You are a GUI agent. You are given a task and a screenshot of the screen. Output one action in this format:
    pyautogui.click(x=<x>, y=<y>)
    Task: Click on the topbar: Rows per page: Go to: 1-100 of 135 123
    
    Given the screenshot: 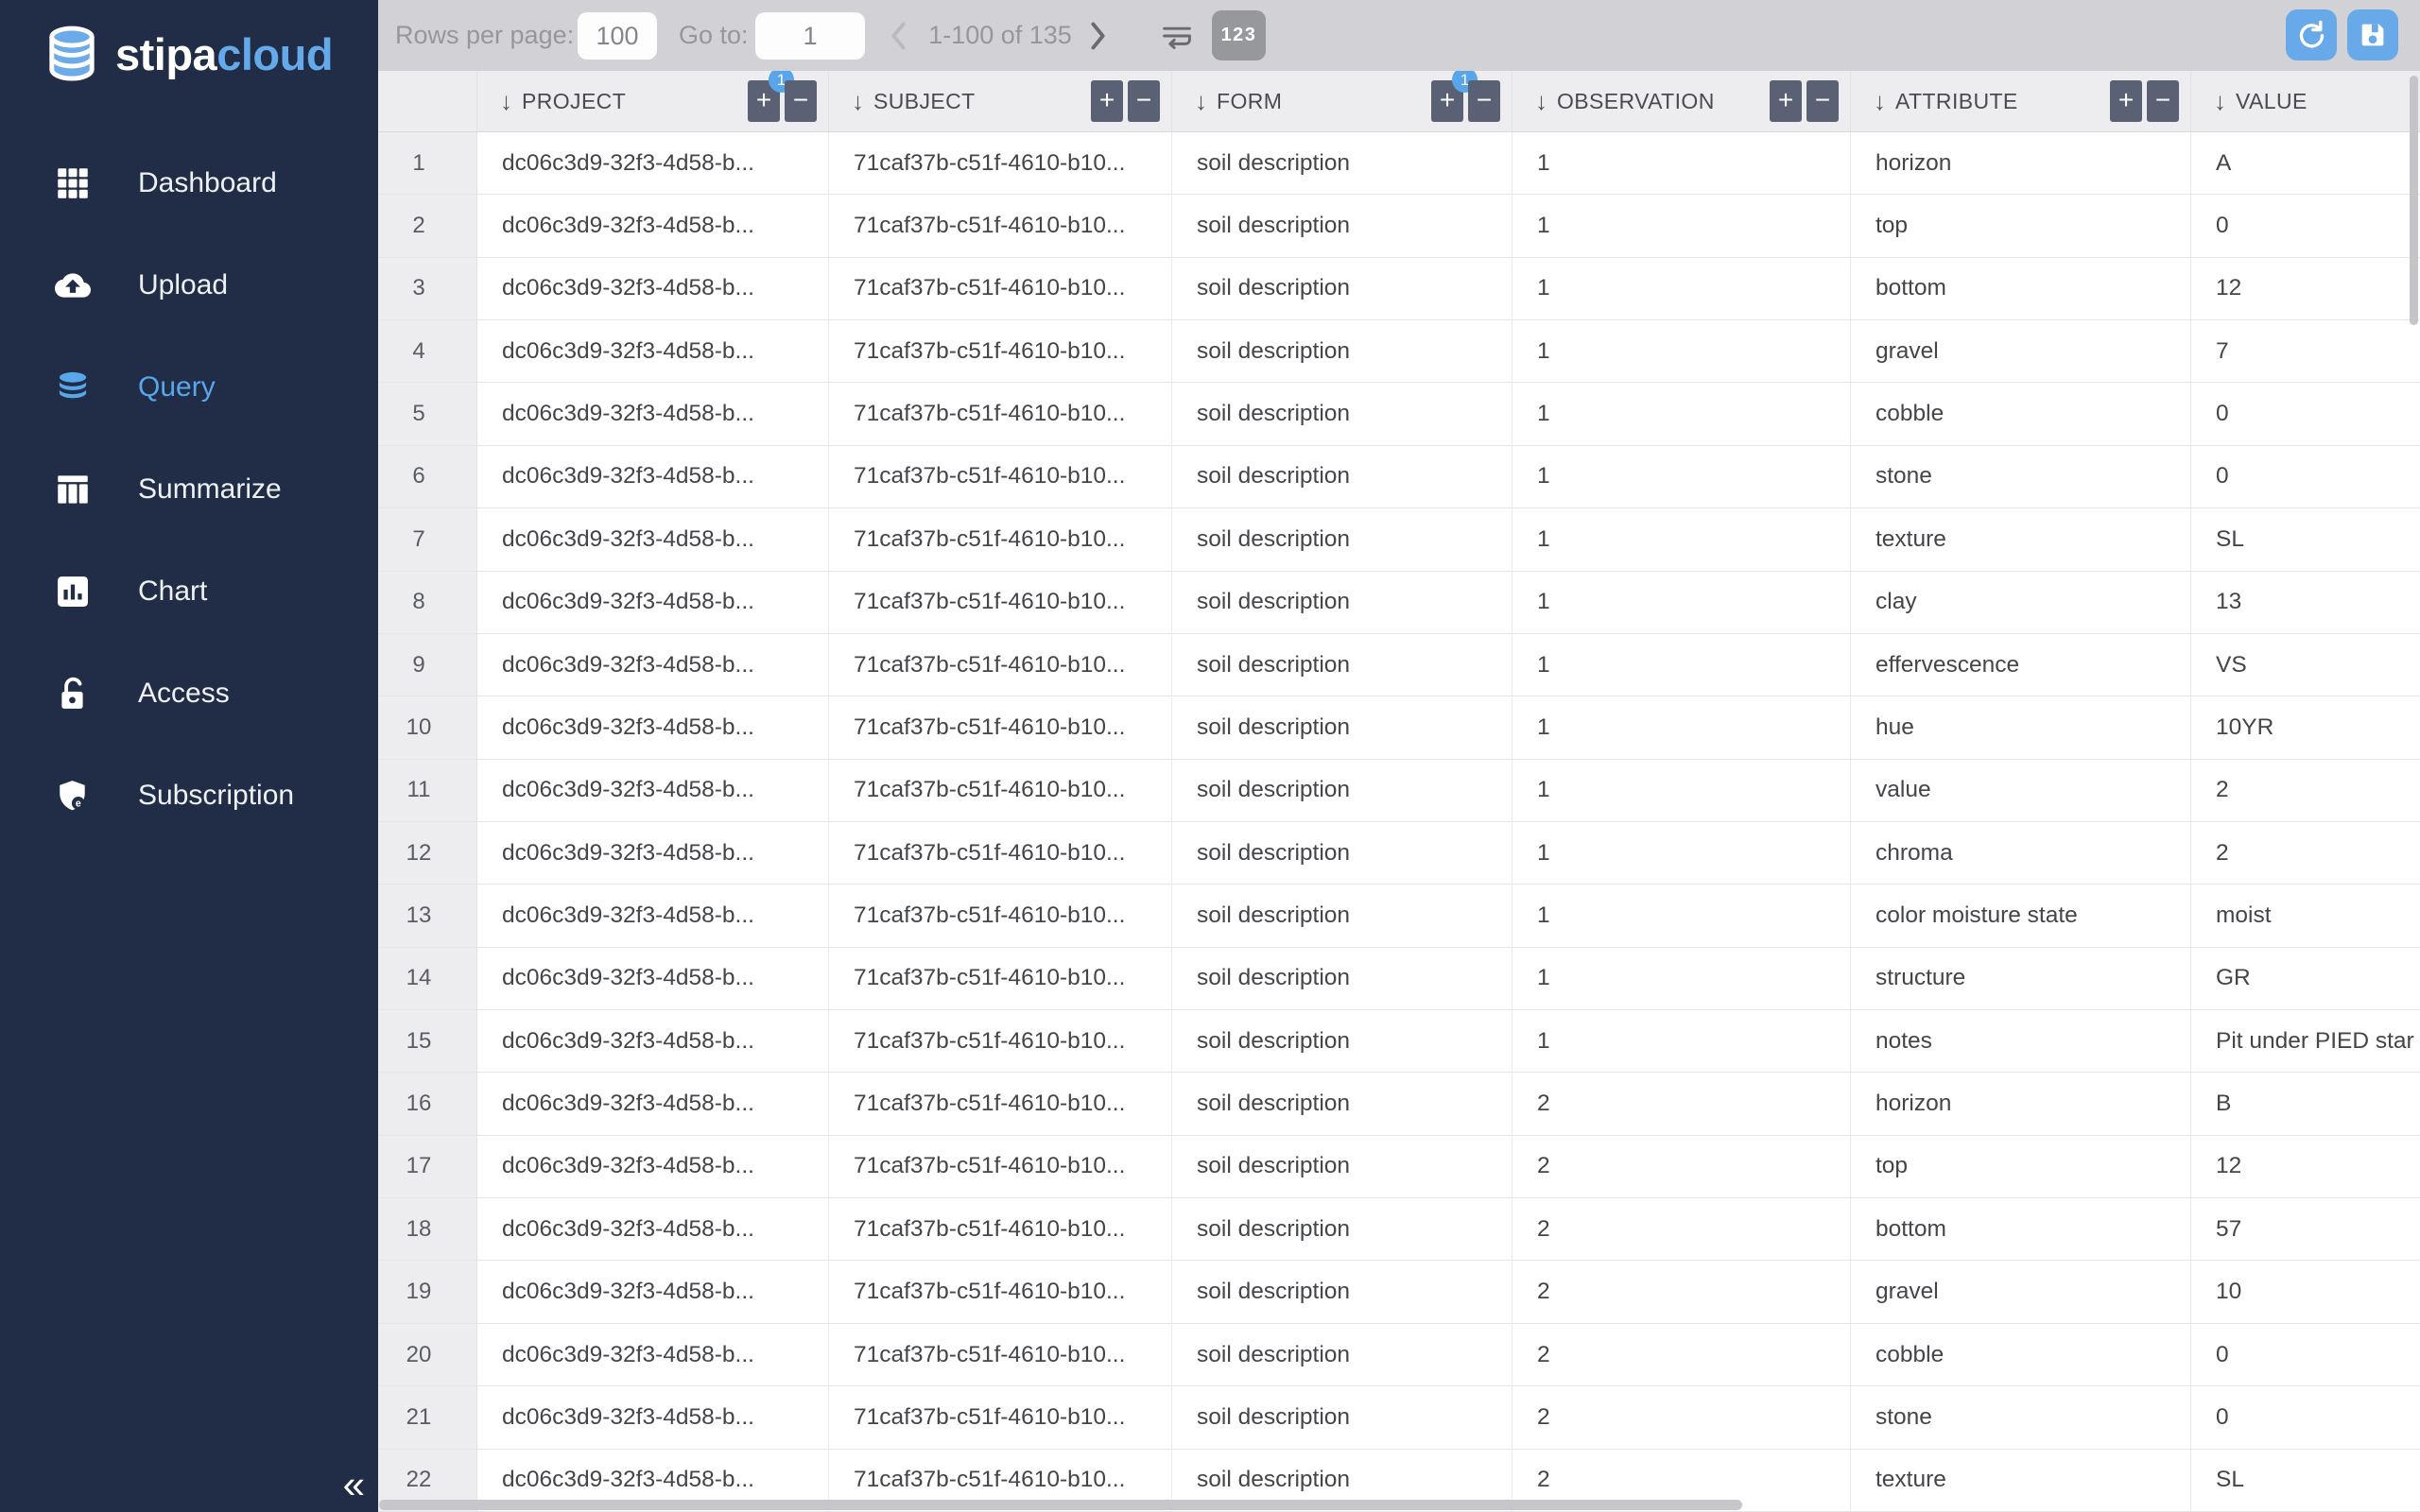 What is the action you would take?
    pyautogui.click(x=1399, y=35)
    